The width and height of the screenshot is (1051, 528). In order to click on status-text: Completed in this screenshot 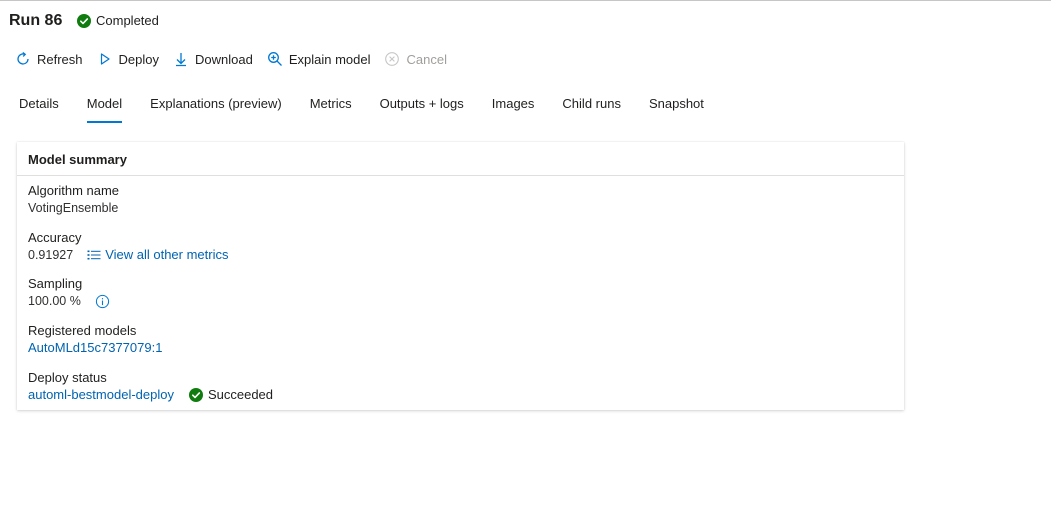, I will do `click(127, 20)`.